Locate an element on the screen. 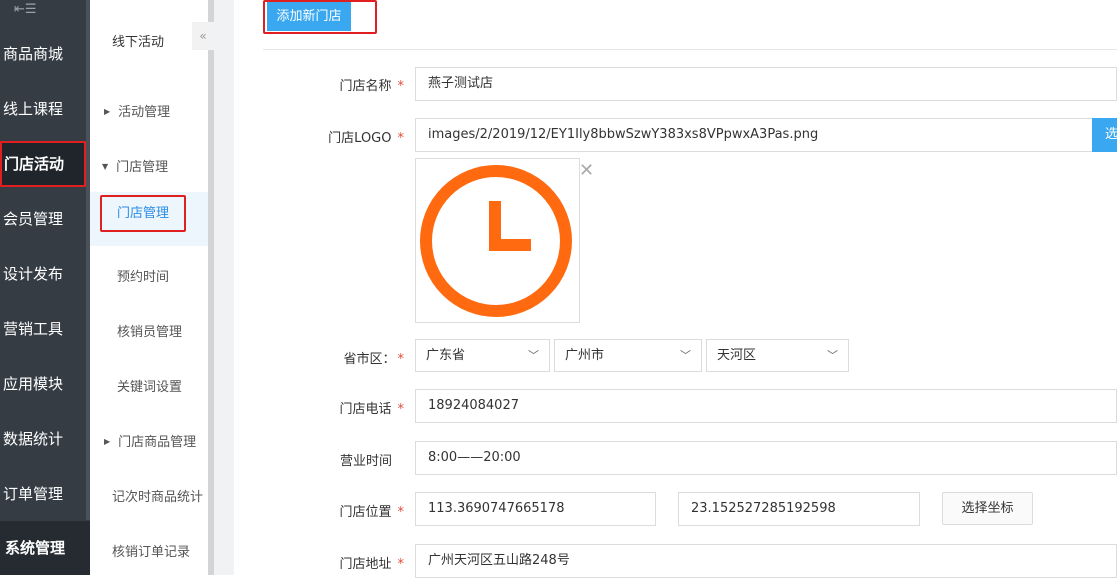  submenu-item-verifier: 核销员管理 is located at coordinates (149, 330).